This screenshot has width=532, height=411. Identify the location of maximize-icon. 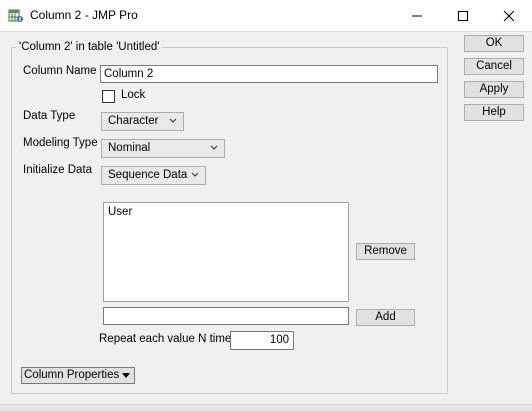
(463, 16).